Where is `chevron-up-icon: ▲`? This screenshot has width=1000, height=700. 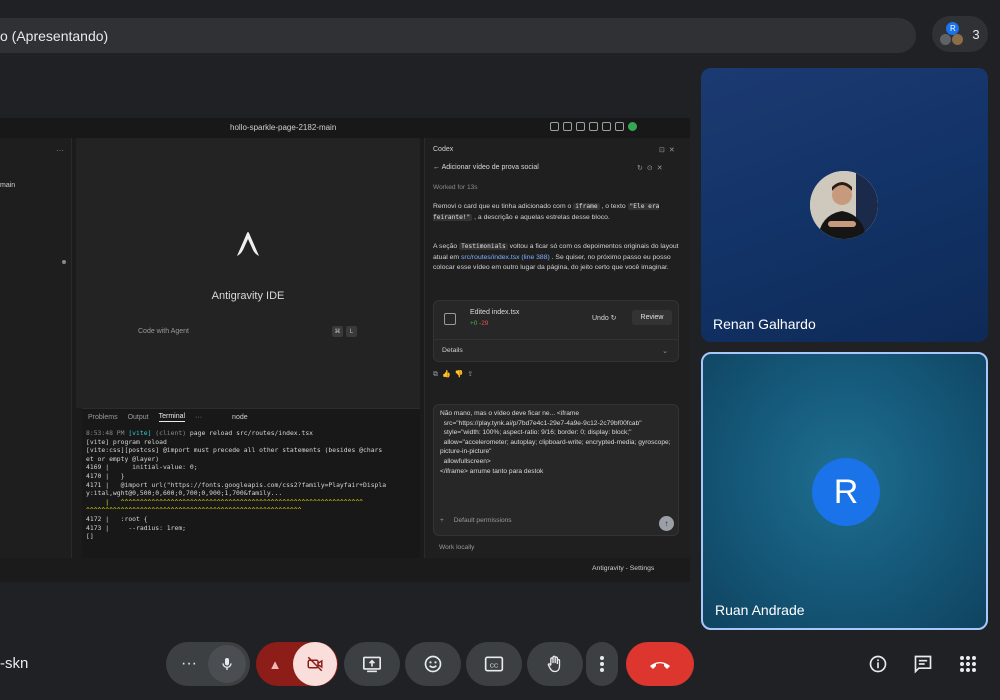 chevron-up-icon: ▲ is located at coordinates (275, 664).